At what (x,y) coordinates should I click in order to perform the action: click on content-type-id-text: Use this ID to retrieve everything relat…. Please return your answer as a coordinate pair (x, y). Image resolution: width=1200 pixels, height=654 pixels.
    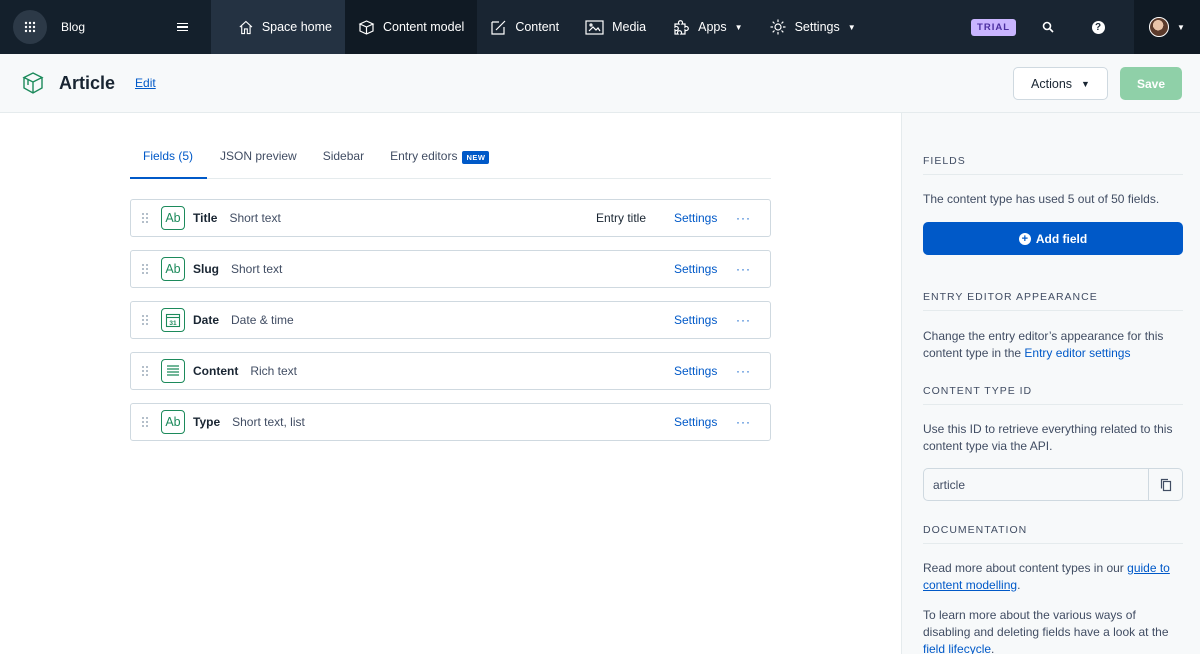
    Looking at the image, I should click on (1048, 437).